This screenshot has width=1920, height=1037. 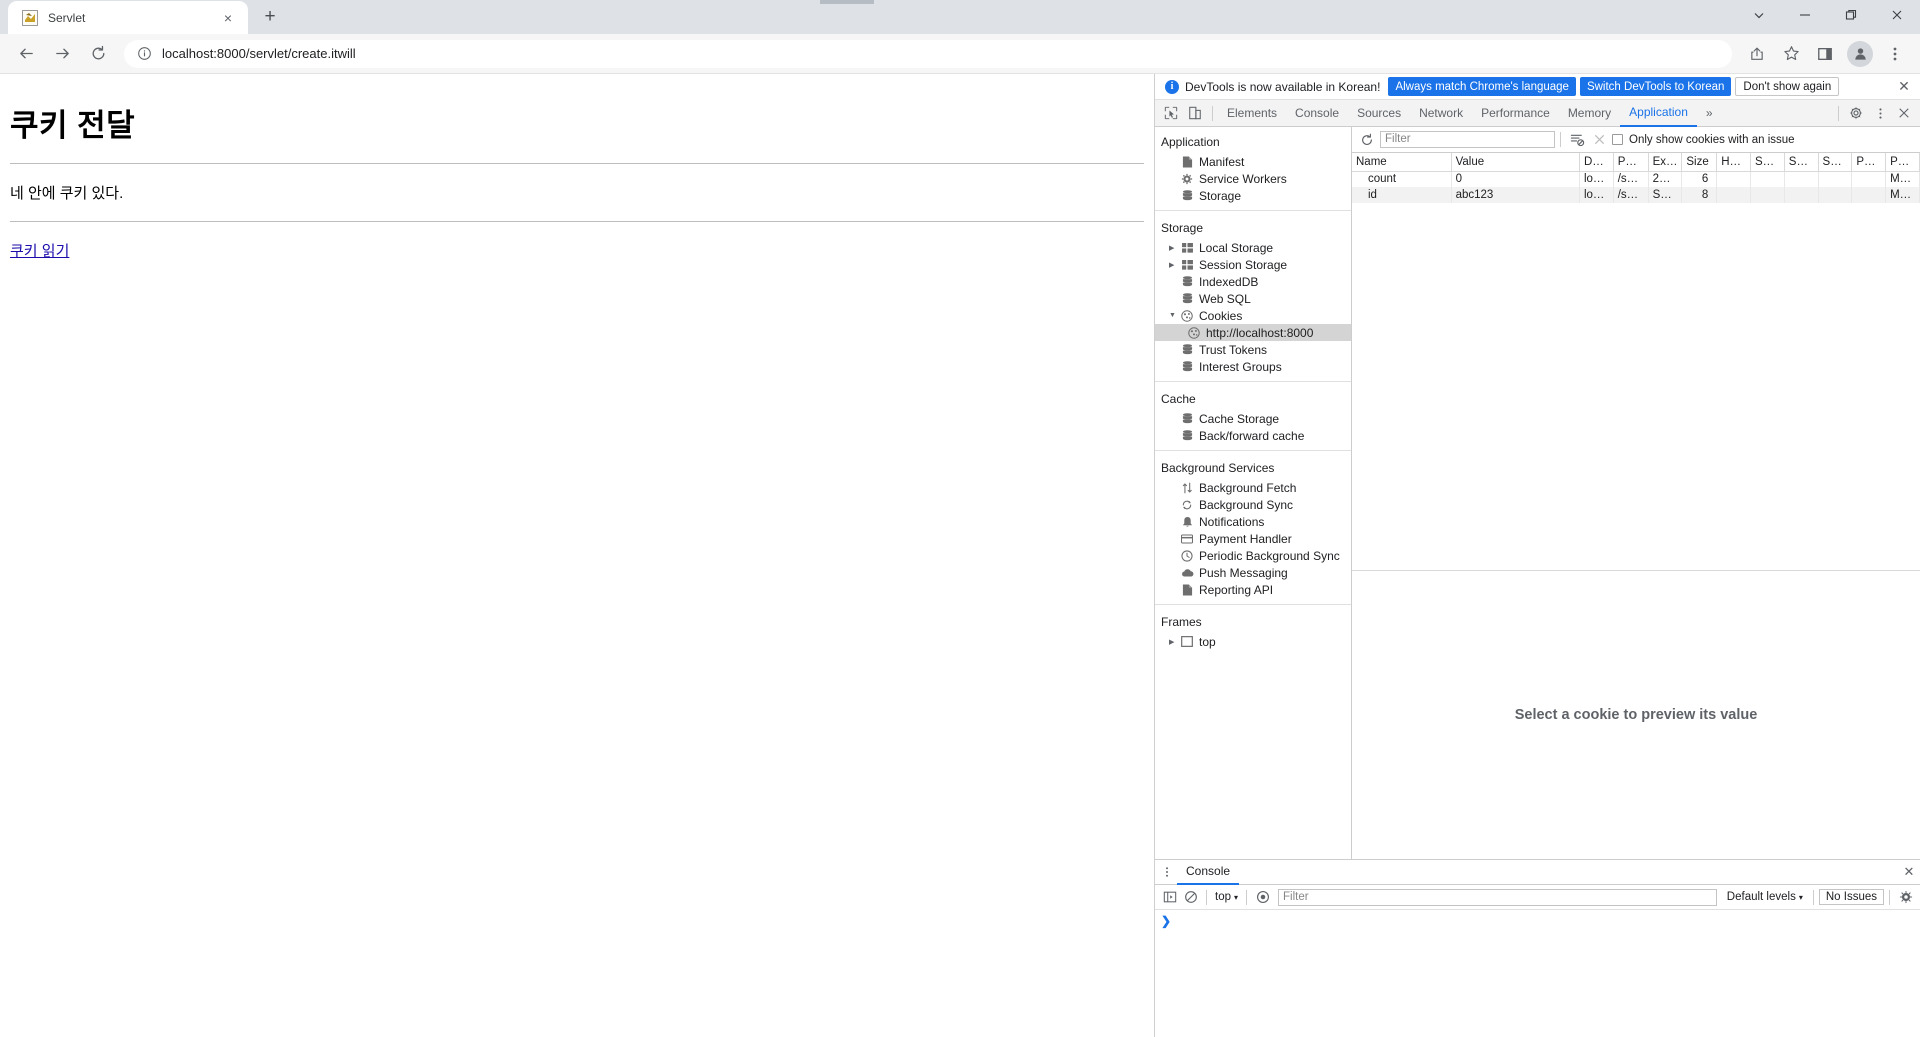 I want to click on column-header-value: Value, so click(x=1515, y=162).